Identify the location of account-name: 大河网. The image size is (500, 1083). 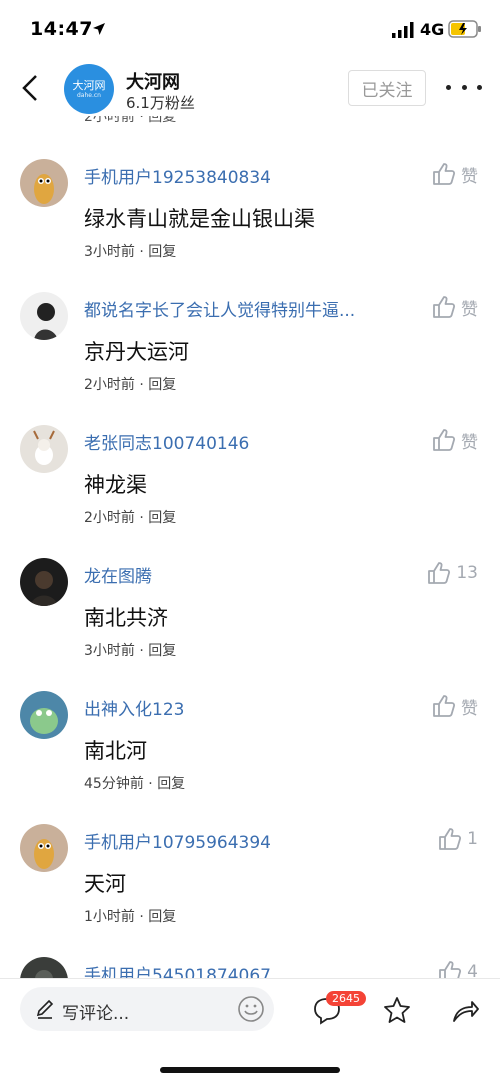
(153, 81).